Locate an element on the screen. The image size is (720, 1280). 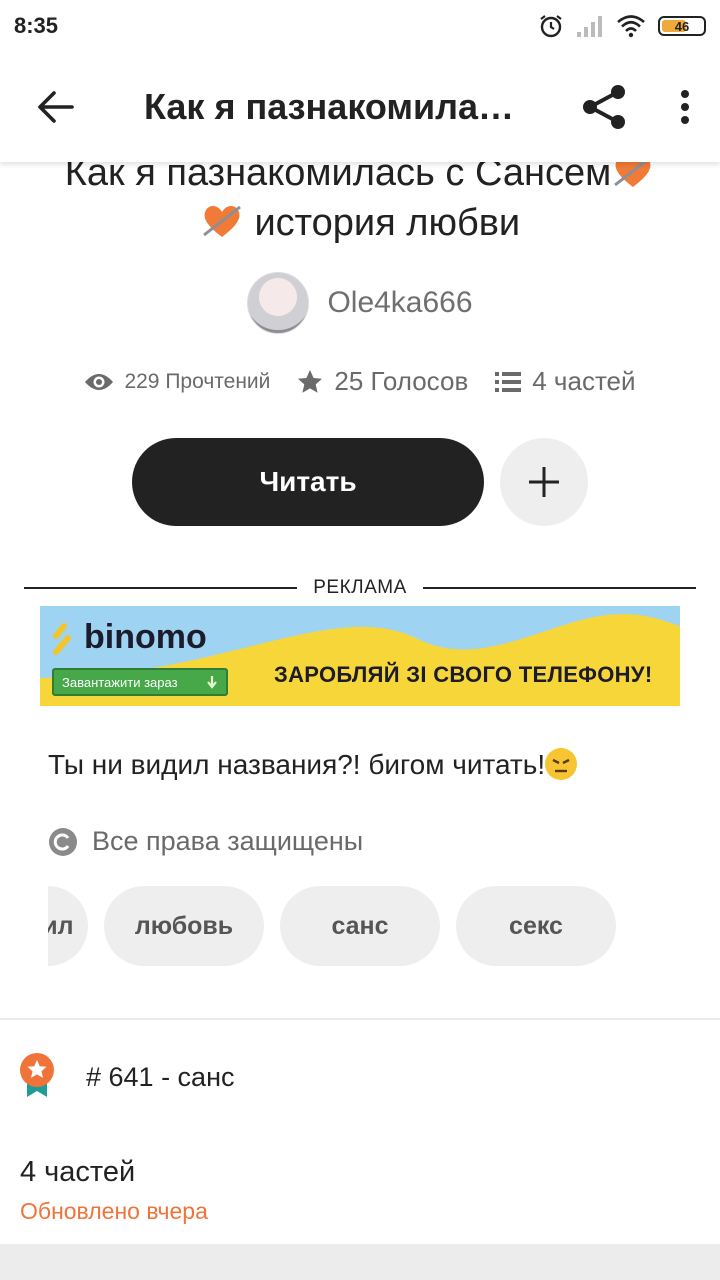
story-description: Ты ни видил названия?! бигом читать! is located at coordinates (313, 764).